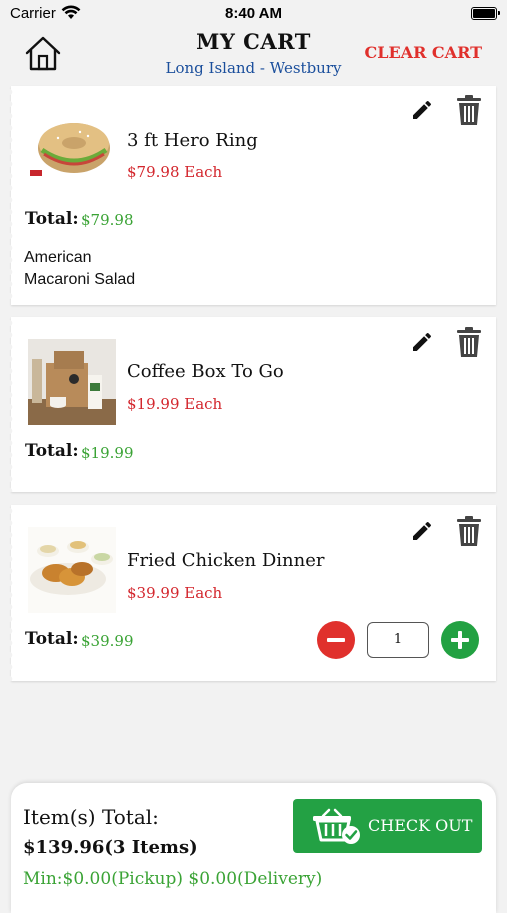 The image size is (507, 913). I want to click on basket-check-icon, so click(336, 826).